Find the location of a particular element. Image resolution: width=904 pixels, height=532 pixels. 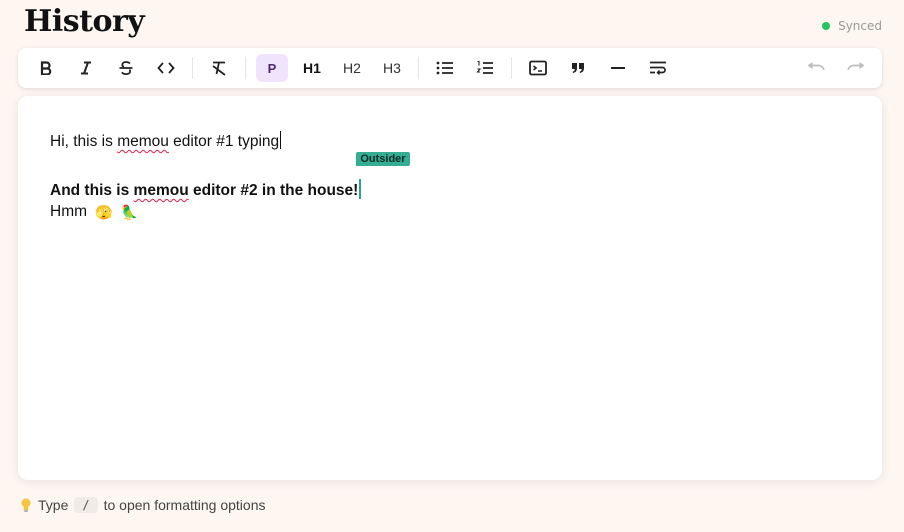

italic-icon is located at coordinates (86, 68).